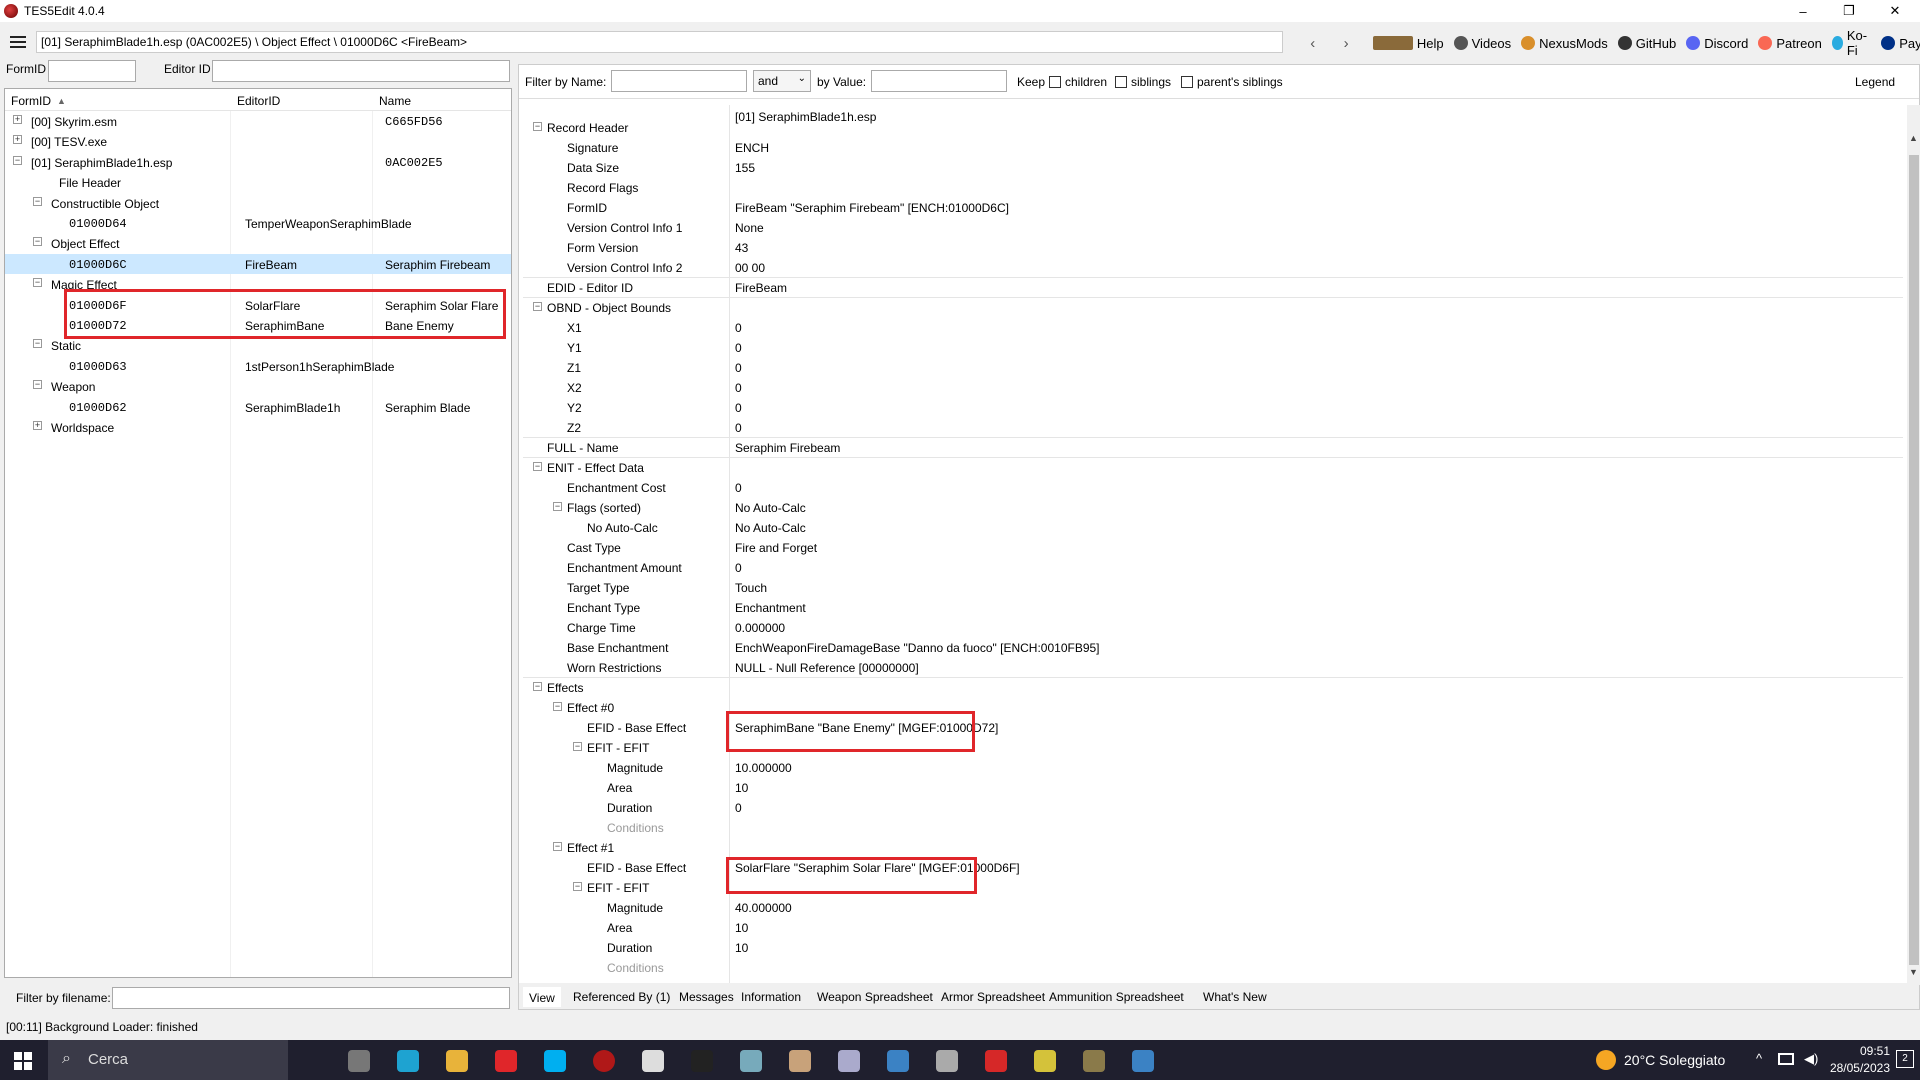 This screenshot has width=1920, height=1080. Describe the element at coordinates (1213, 367) in the screenshot. I see `record-row: Z1 0` at that location.